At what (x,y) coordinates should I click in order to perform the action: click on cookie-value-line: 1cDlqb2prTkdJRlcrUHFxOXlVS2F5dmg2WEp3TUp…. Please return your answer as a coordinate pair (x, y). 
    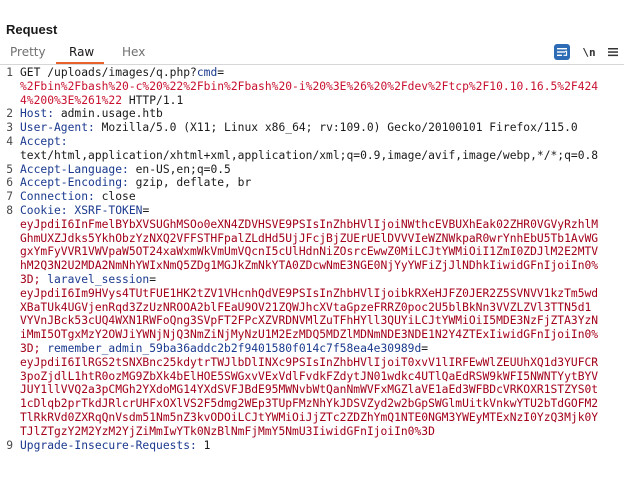
    Looking at the image, I should click on (309, 404).